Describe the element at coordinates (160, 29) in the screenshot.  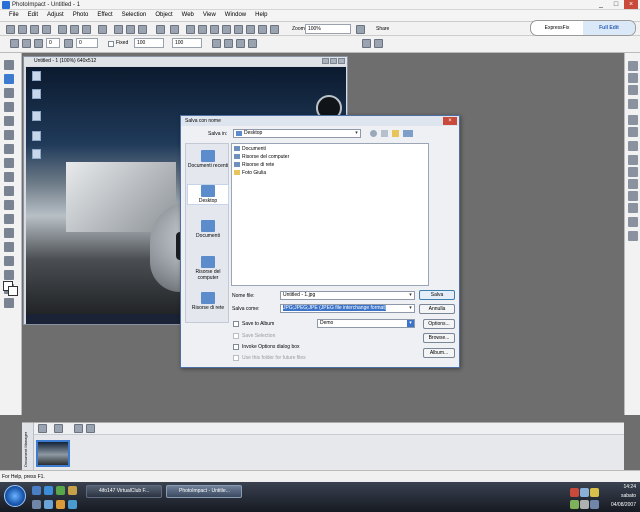
I see `undo-icon` at that location.